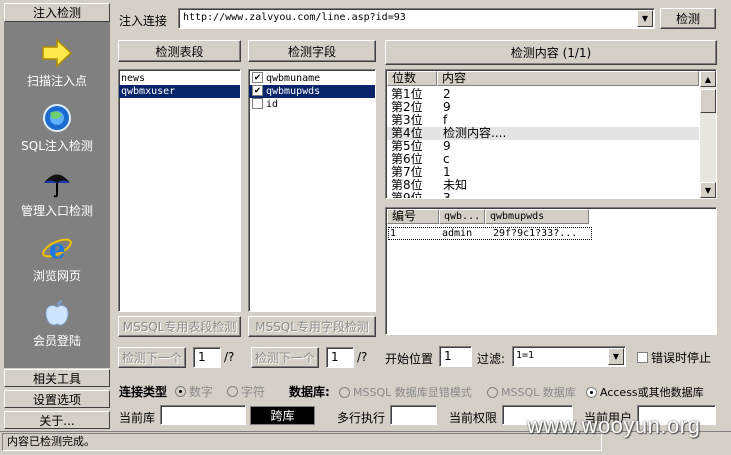  I want to click on tables-page-input: 1, so click(207, 357).